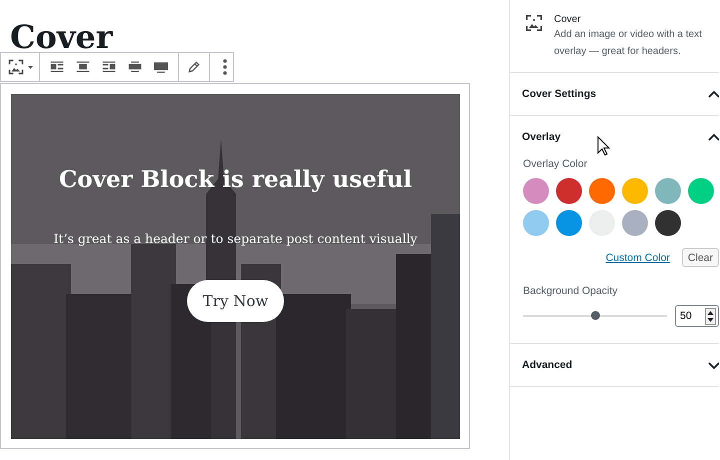  I want to click on block-description: Add an image or video with a text overlay — great for headers., so click(628, 43).